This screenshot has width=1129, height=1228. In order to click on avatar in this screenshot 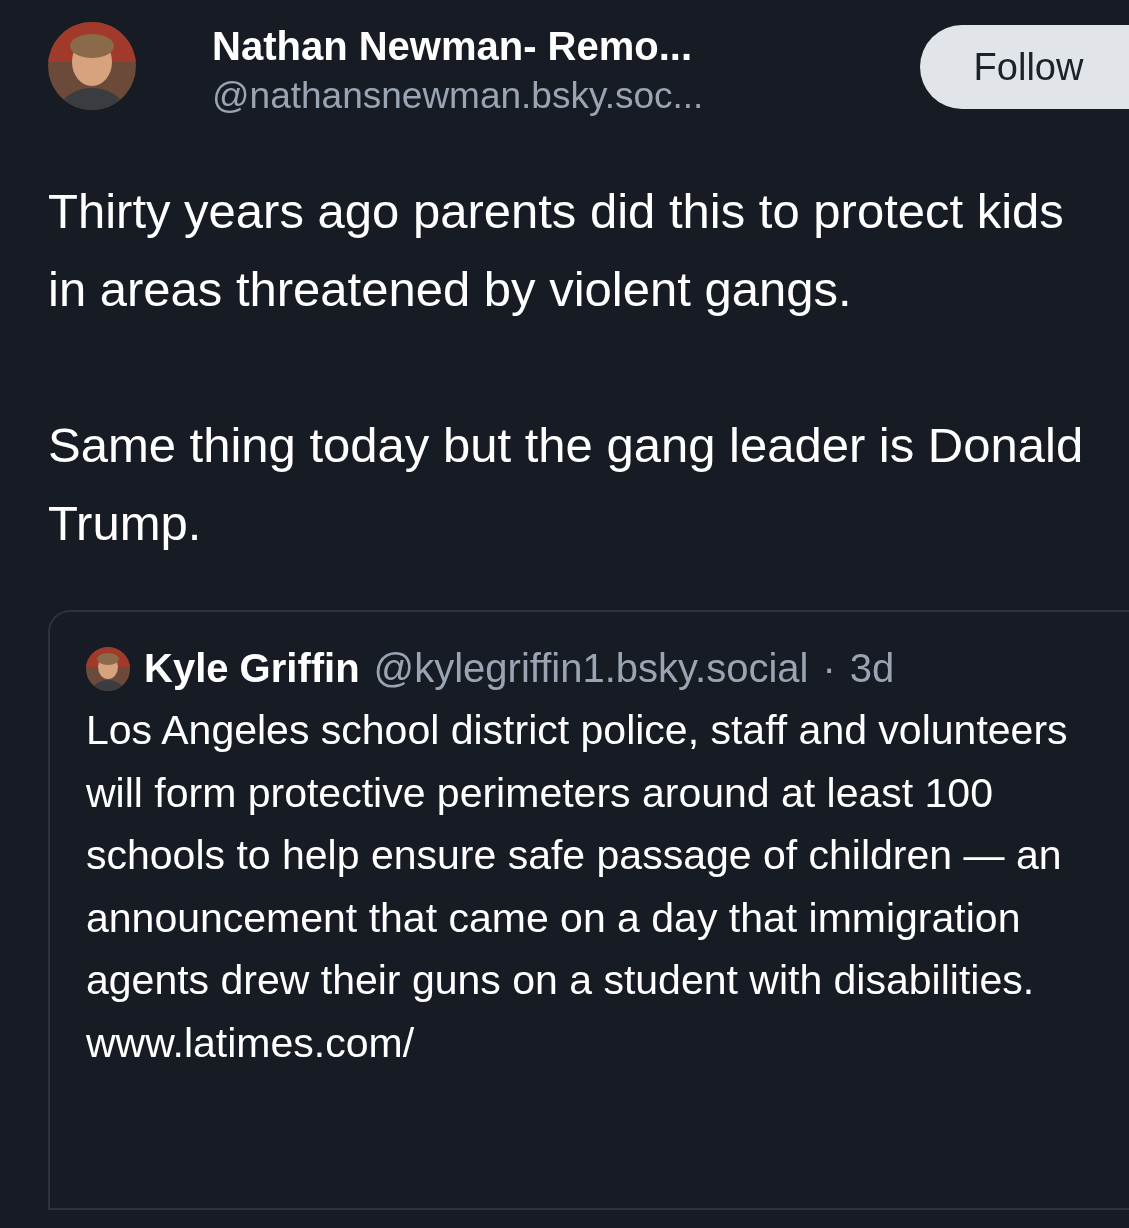, I will do `click(108, 668)`.